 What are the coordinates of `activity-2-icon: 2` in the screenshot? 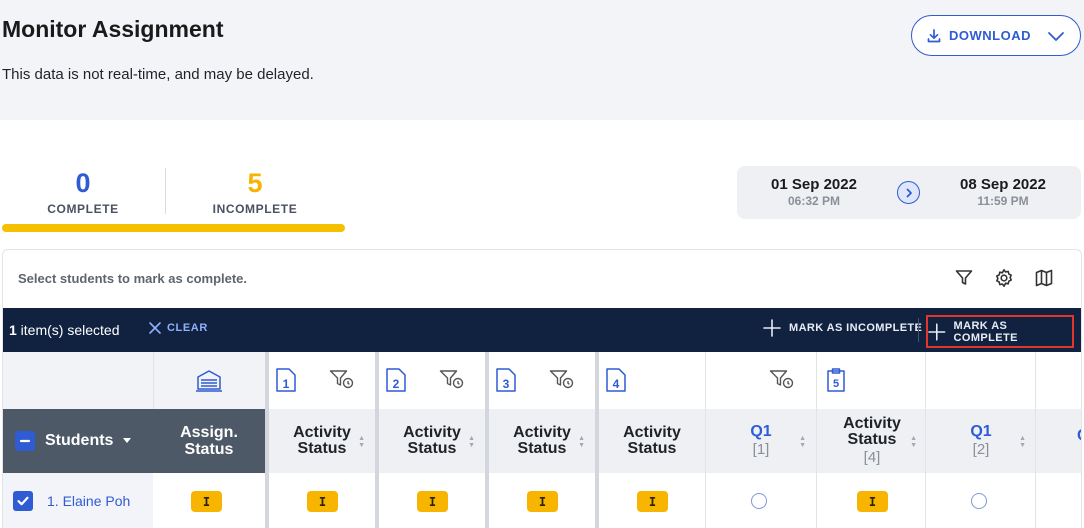 It's located at (396, 380).